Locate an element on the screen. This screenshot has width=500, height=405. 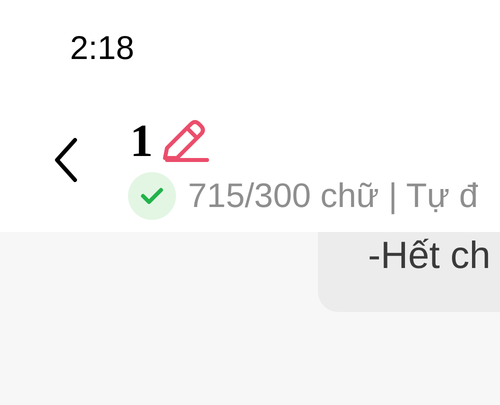
message-text: -Hết ch is located at coordinates (429, 256).